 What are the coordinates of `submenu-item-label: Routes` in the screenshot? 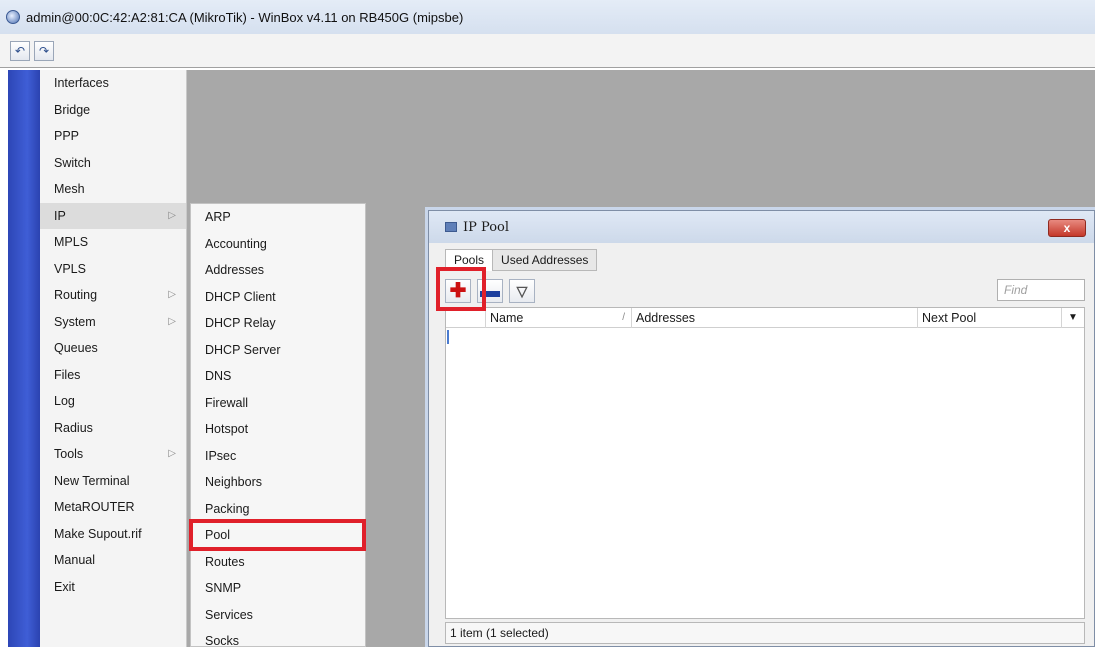 It's located at (225, 561).